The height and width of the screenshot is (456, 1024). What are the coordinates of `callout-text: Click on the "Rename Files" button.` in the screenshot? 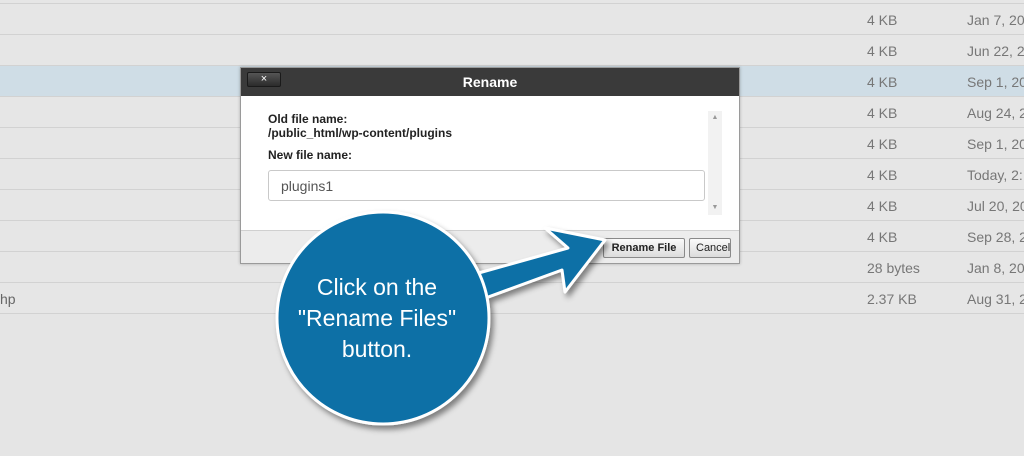 It's located at (377, 318).